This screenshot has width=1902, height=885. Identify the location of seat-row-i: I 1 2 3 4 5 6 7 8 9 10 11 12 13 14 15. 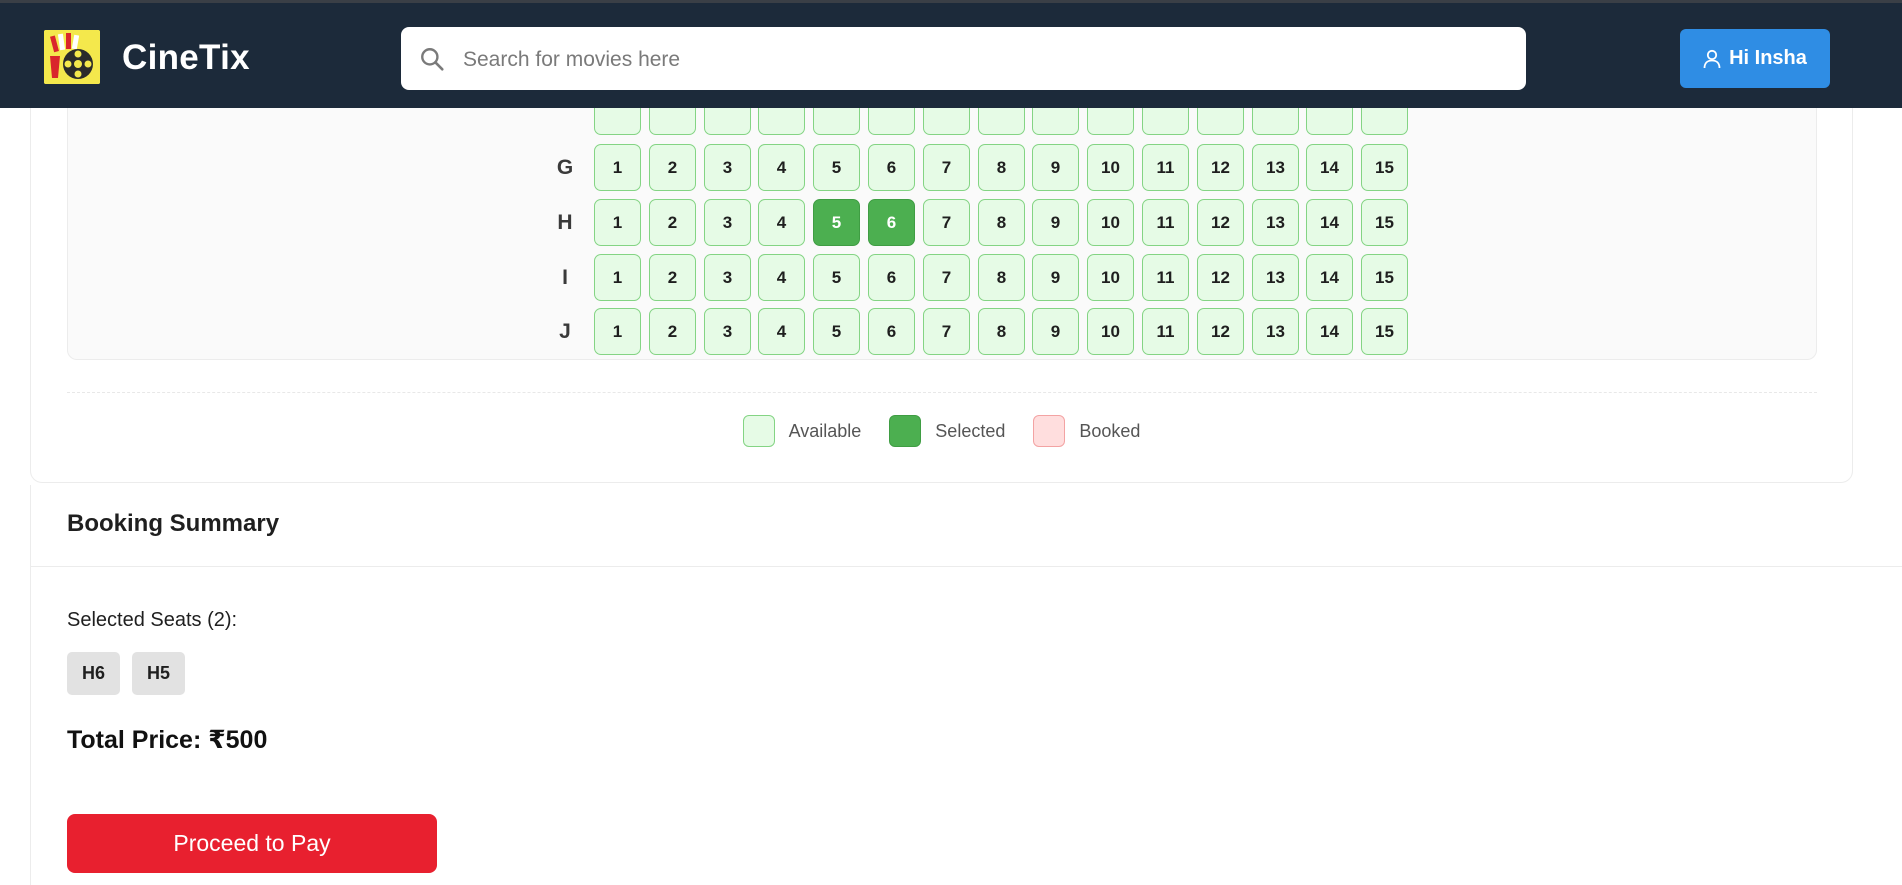
(942, 277).